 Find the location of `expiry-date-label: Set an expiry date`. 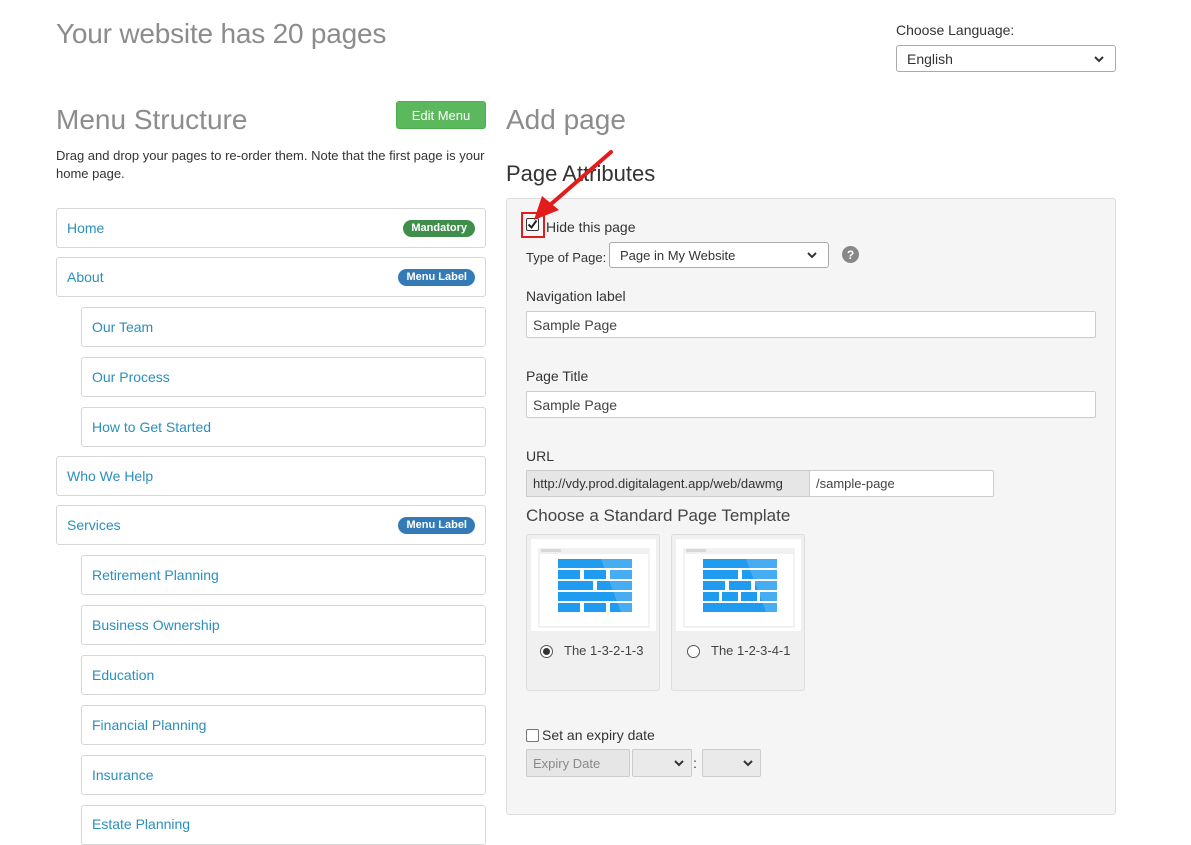

expiry-date-label: Set an expiry date is located at coordinates (598, 735).